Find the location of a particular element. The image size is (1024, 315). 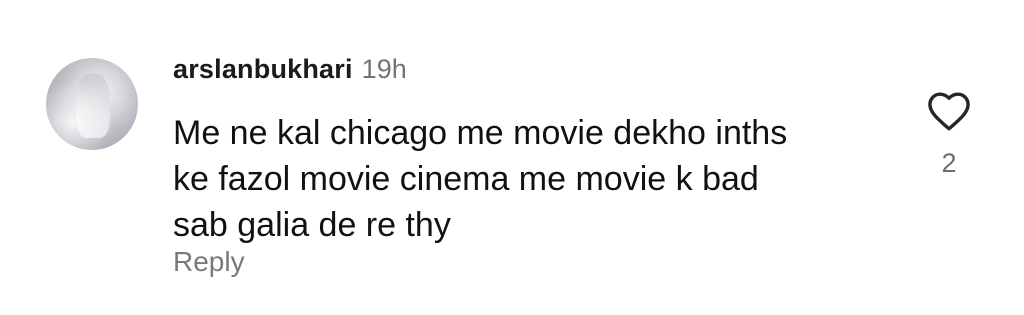

username-link: arslanbukhari is located at coordinates (263, 69).